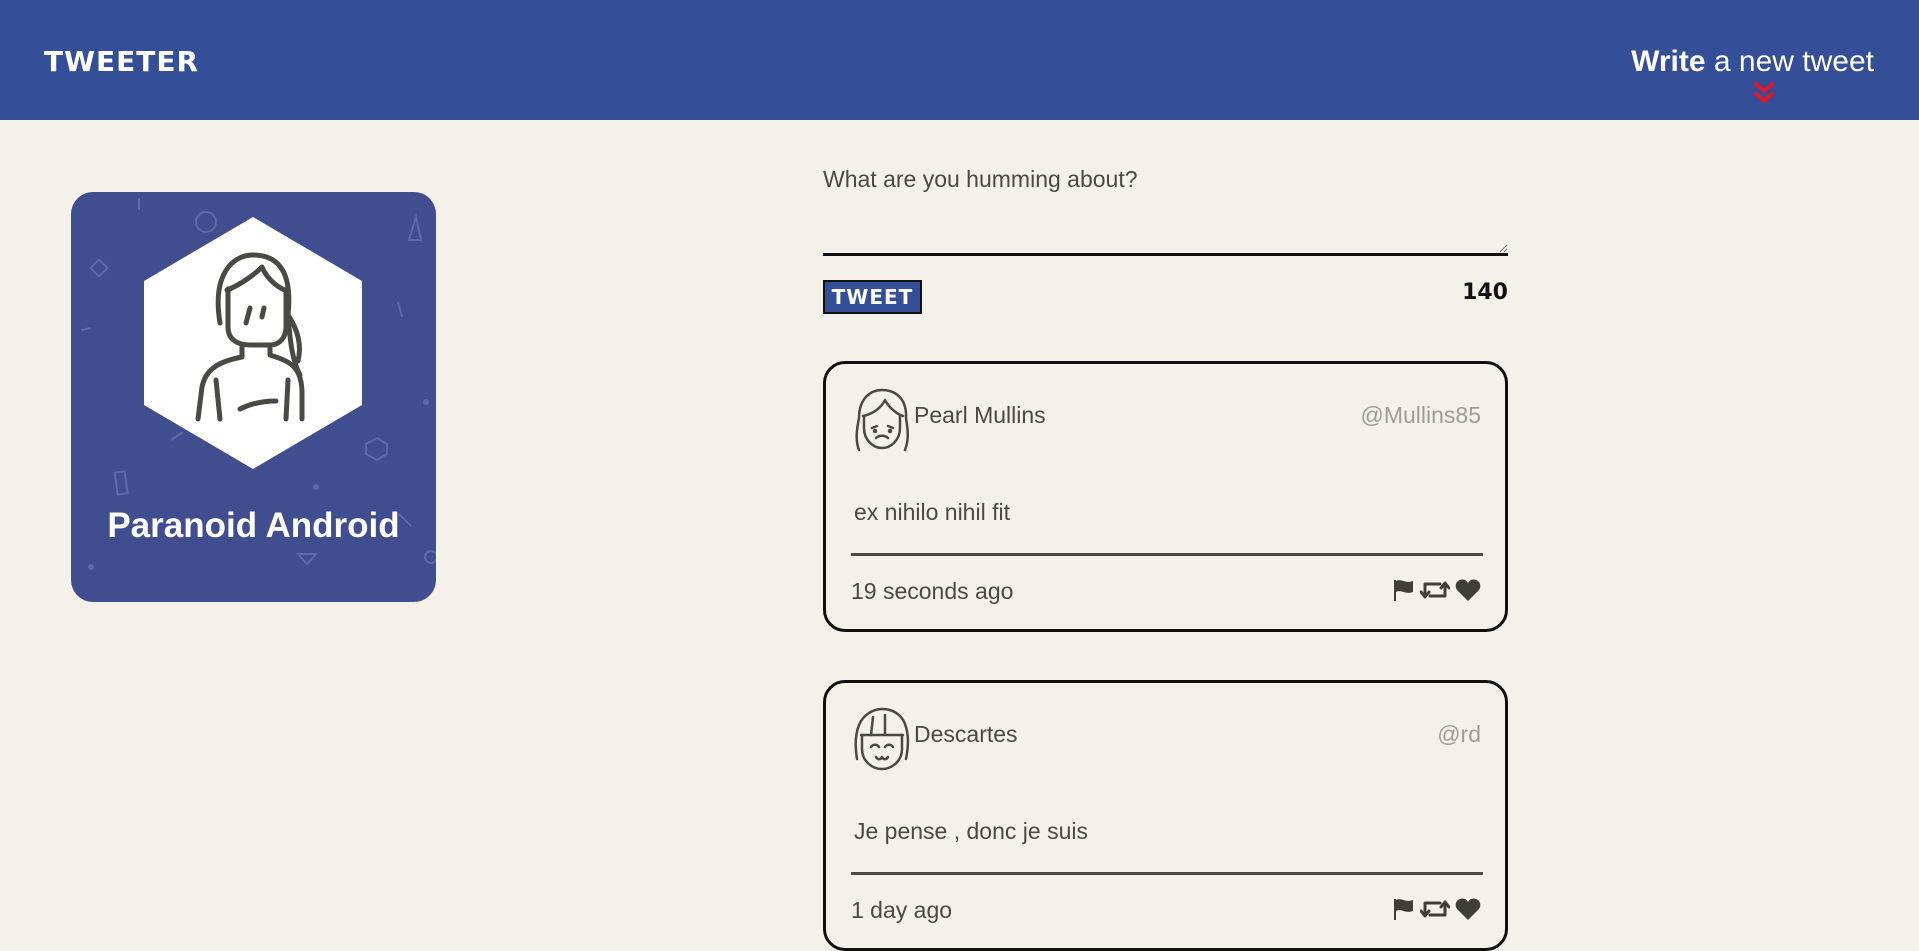 The width and height of the screenshot is (1919, 951). Describe the element at coordinates (932, 512) in the screenshot. I see `tweet-body: ex nihilo nihil fit` at that location.